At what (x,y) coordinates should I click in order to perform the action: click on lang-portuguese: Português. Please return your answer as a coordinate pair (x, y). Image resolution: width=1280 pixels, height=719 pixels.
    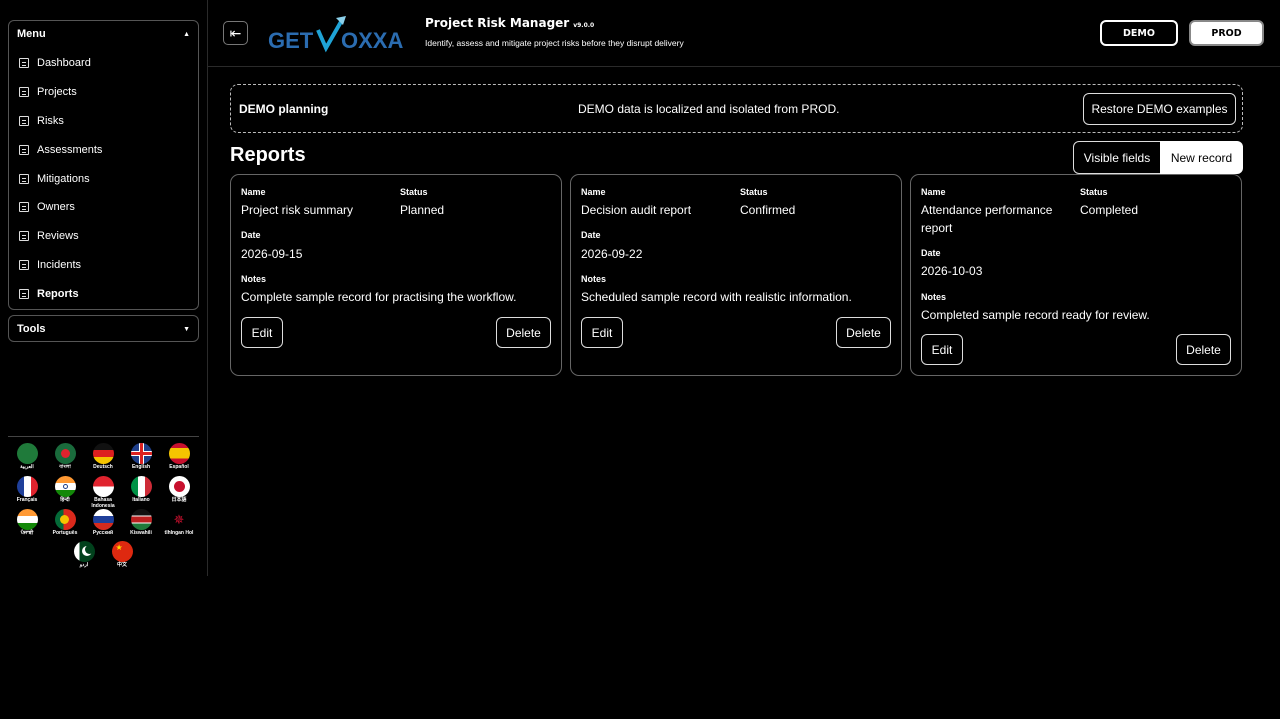
    Looking at the image, I should click on (65, 523).